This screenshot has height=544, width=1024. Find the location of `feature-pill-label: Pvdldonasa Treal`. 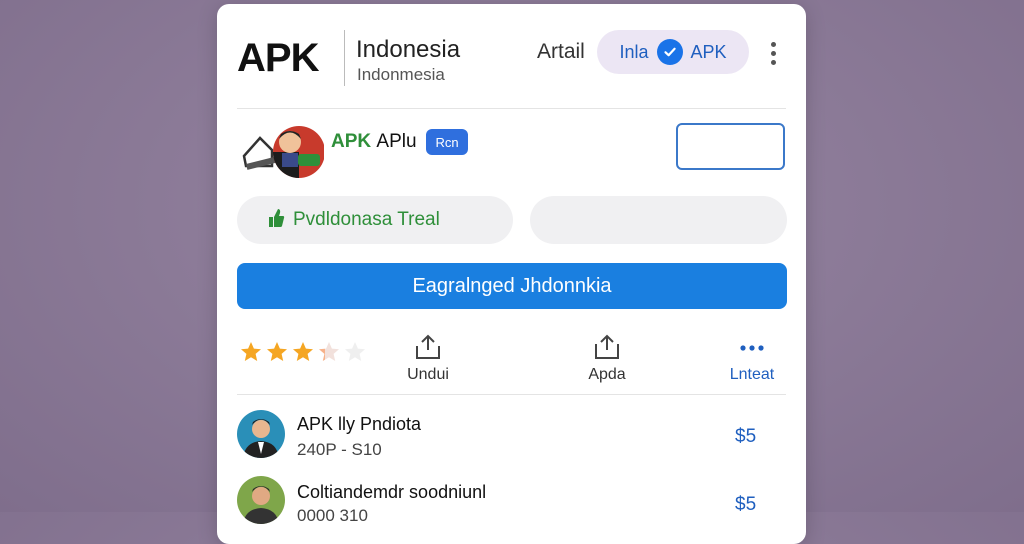

feature-pill-label: Pvdldonasa Treal is located at coordinates (366, 219).